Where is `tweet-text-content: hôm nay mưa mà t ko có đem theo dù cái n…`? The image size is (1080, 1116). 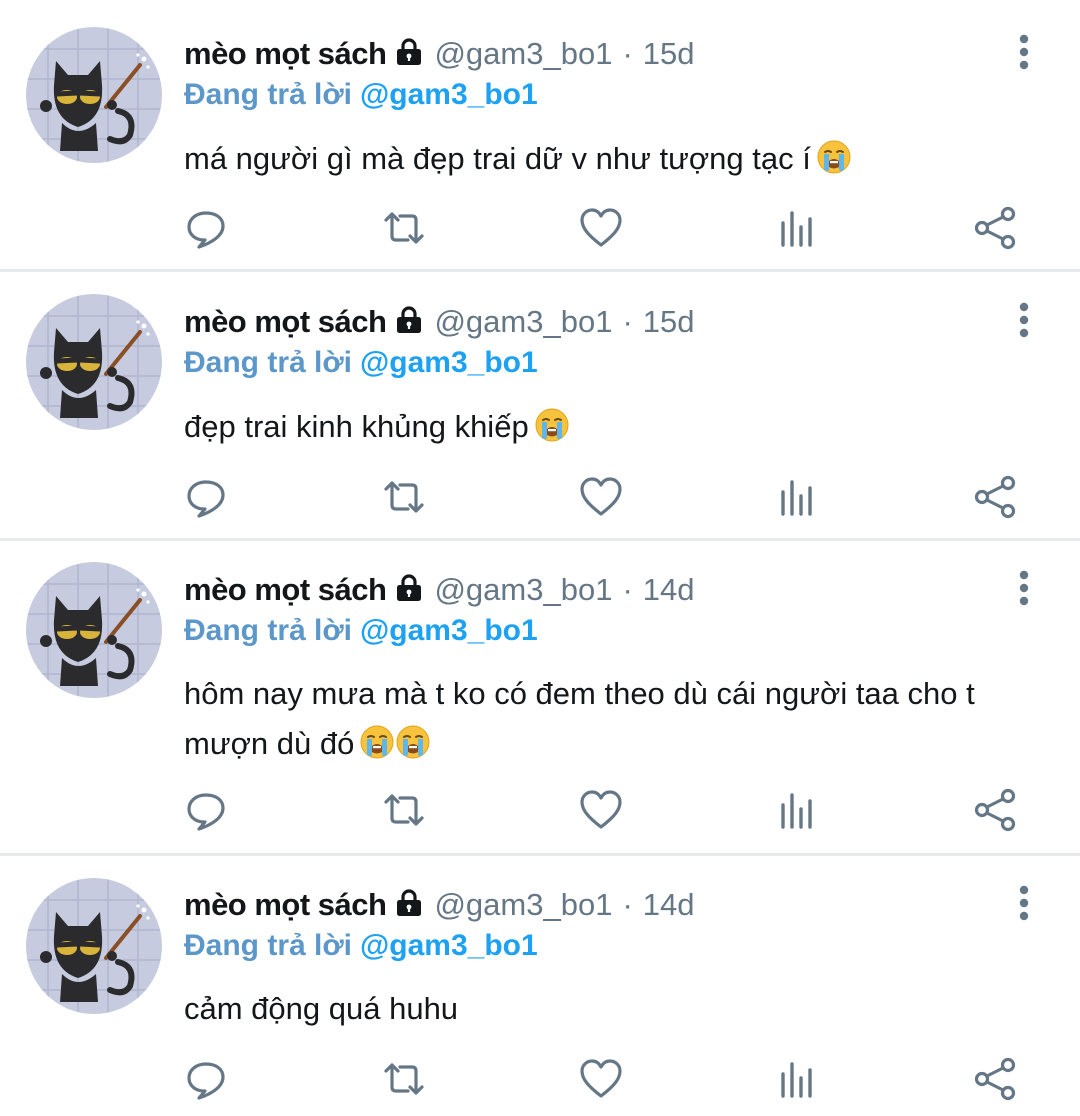
tweet-text-content: hôm nay mưa mà t ko có đem theo dù cái n… is located at coordinates (579, 718).